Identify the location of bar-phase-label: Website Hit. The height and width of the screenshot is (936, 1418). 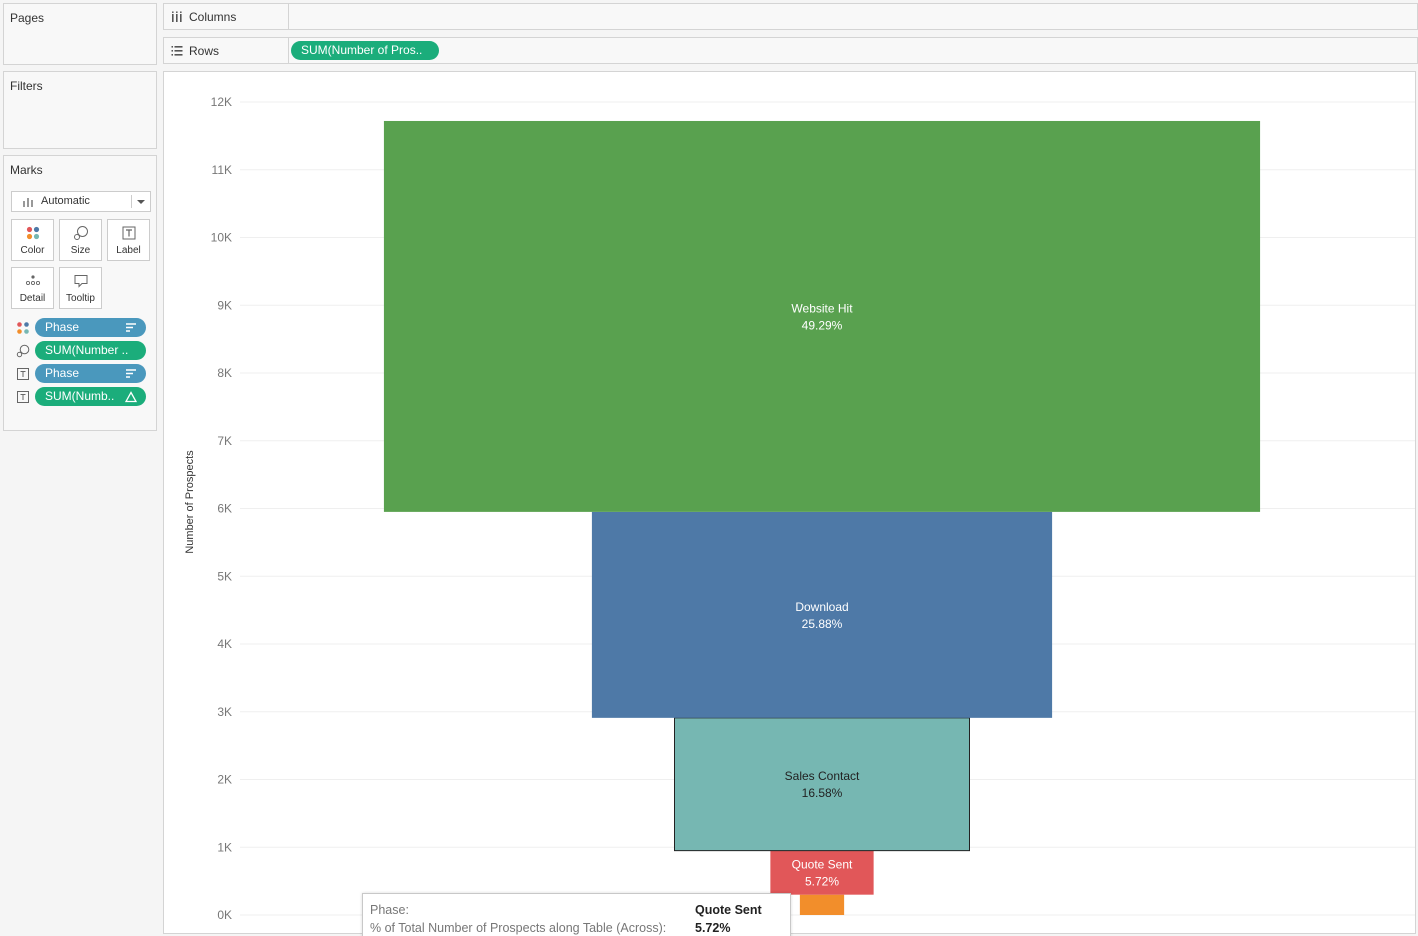
(822, 308).